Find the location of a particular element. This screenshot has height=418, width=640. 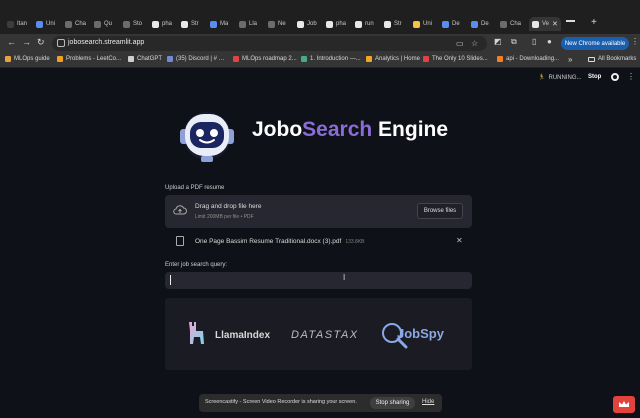

all-bookmarks-button: All Bookmarks is located at coordinates (612, 59).